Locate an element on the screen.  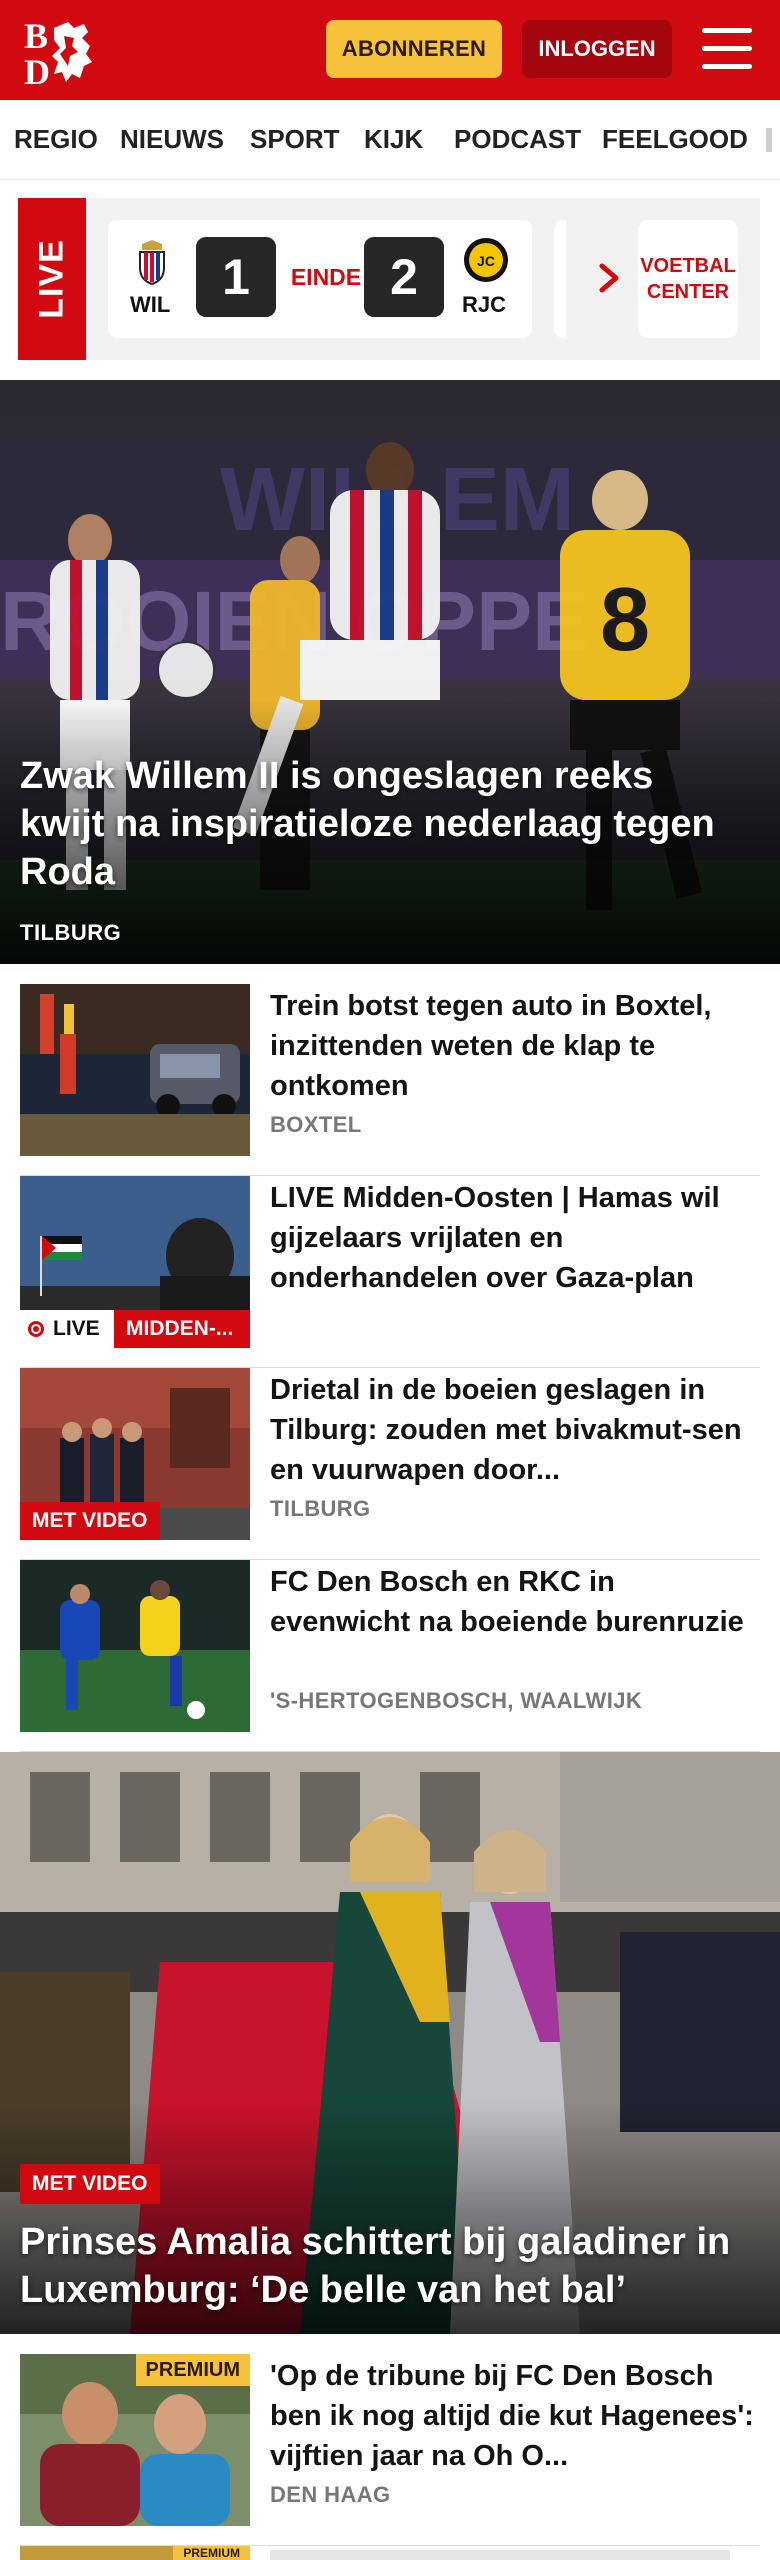
nav-overflow-hint is located at coordinates (769, 140).